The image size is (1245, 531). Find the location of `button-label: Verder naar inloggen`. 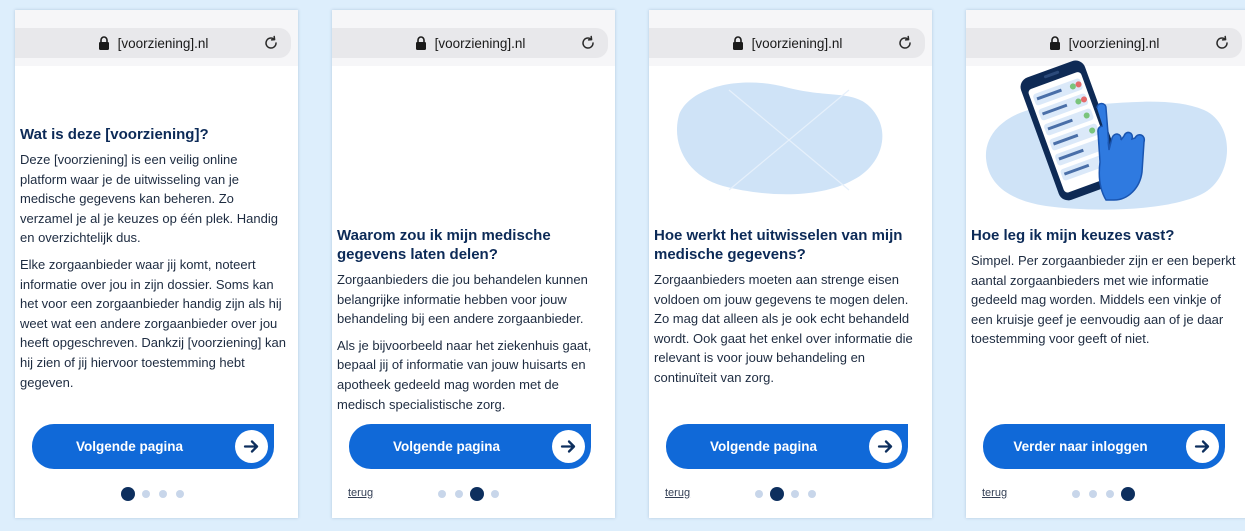

button-label: Verder naar inloggen is located at coordinates (1080, 446).